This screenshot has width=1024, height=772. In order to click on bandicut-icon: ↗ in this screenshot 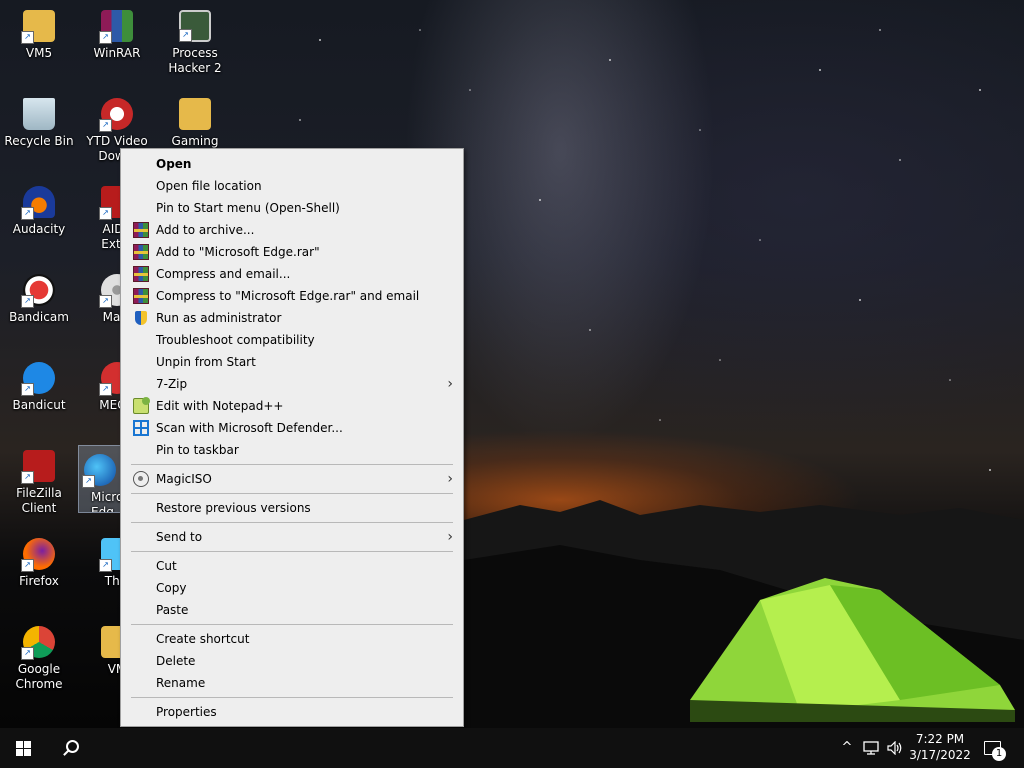, I will do `click(38, 379)`.